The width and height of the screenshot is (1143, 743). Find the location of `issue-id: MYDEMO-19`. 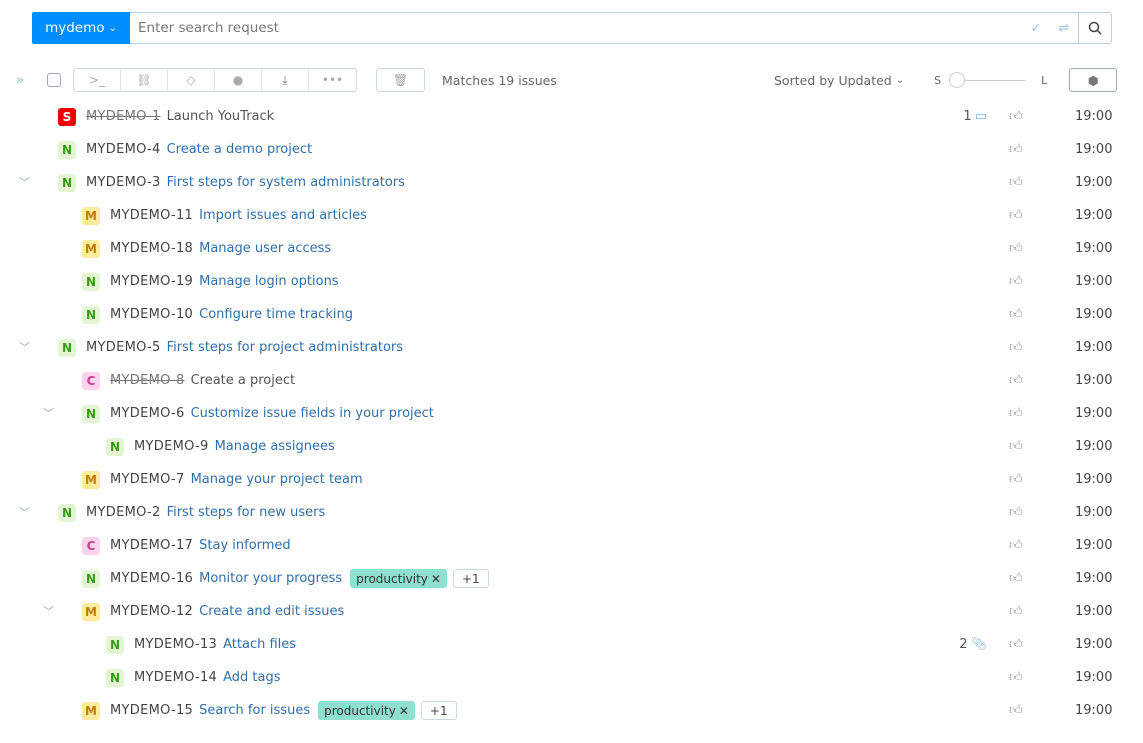

issue-id: MYDEMO-19 is located at coordinates (151, 281).